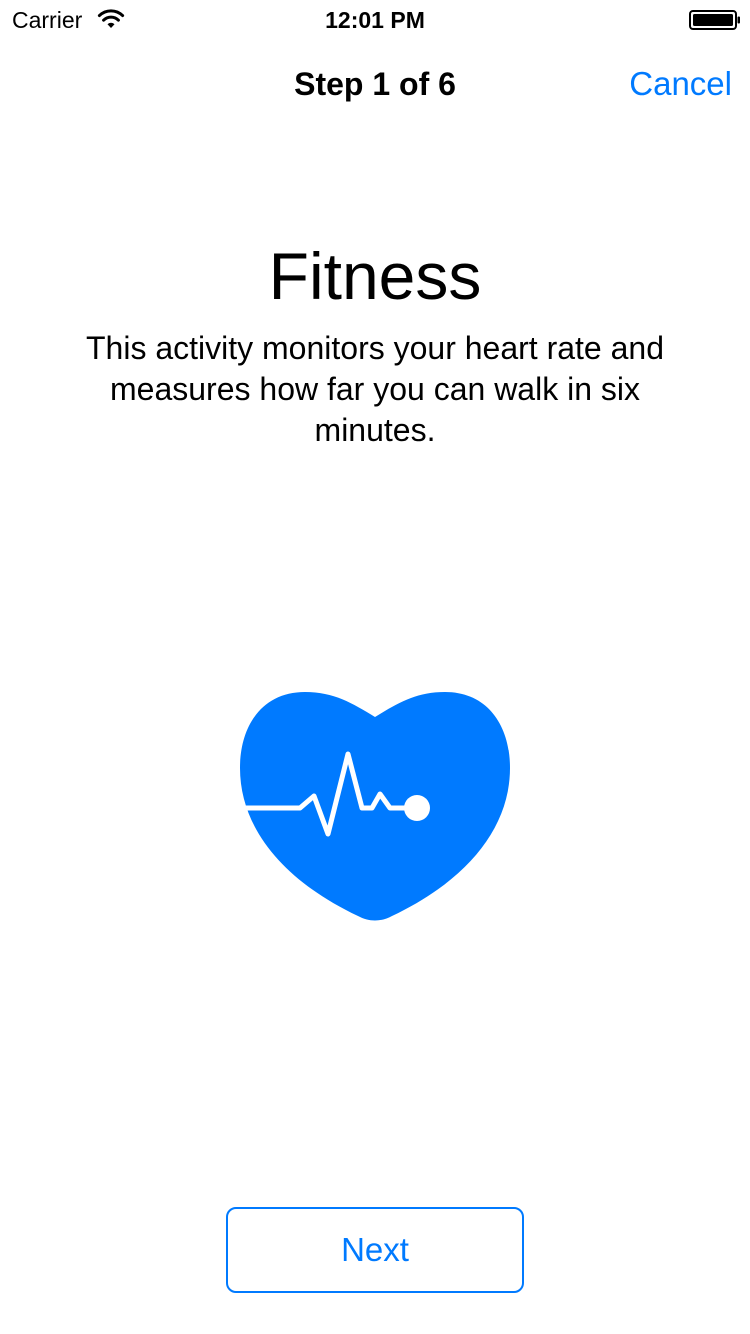  Describe the element at coordinates (680, 84) in the screenshot. I see `cancel-button: Cancel` at that location.